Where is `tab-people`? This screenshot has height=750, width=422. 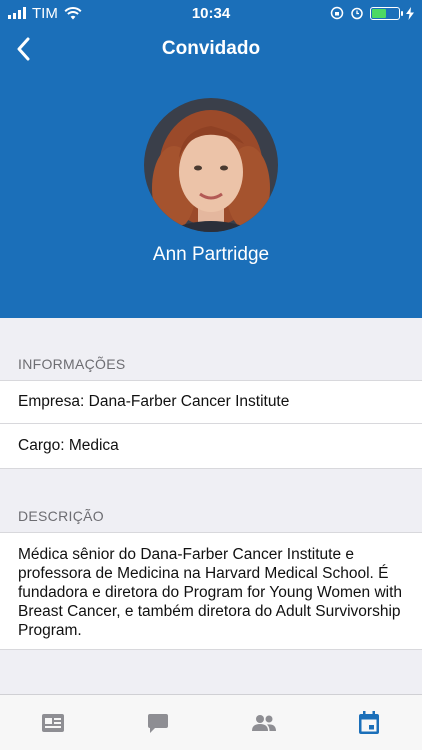
tab-people is located at coordinates (264, 722).